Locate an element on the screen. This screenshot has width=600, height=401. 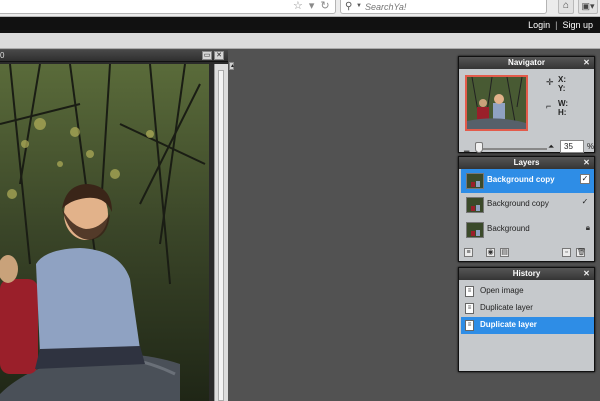
reload-icon: ↻ is located at coordinates (324, 6).